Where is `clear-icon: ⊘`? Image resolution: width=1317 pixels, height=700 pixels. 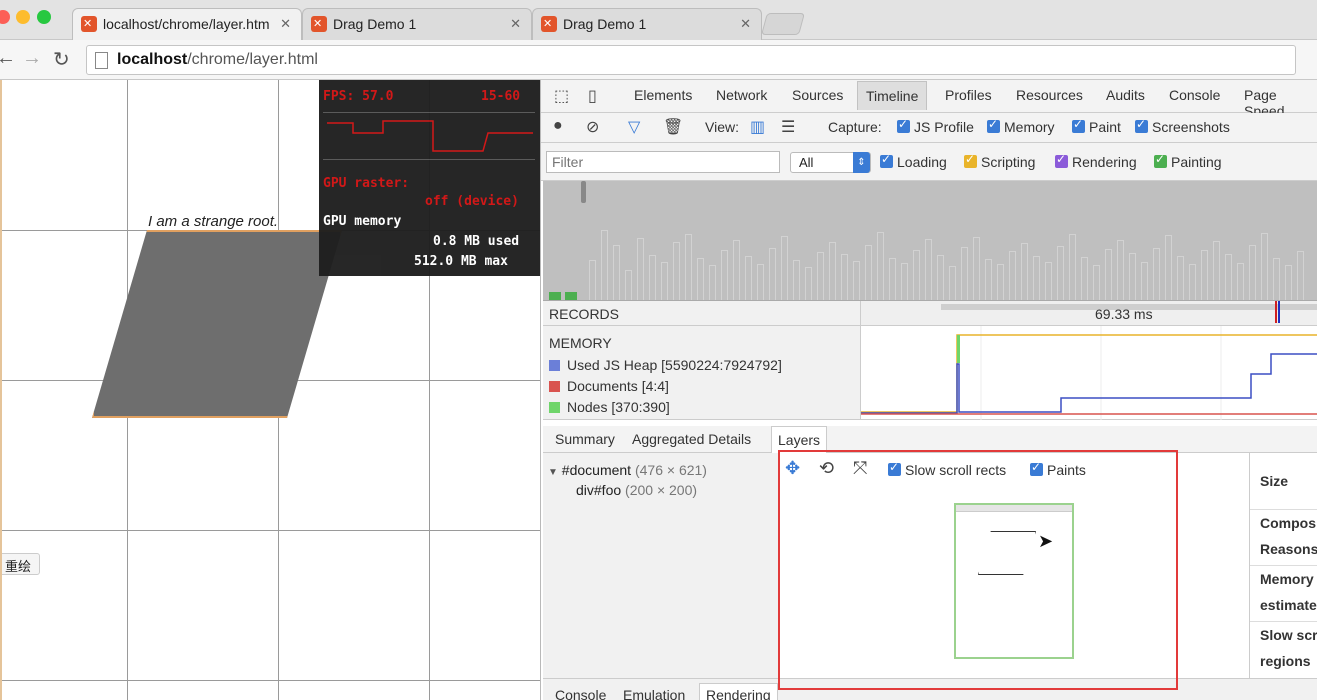 clear-icon: ⊘ is located at coordinates (592, 127).